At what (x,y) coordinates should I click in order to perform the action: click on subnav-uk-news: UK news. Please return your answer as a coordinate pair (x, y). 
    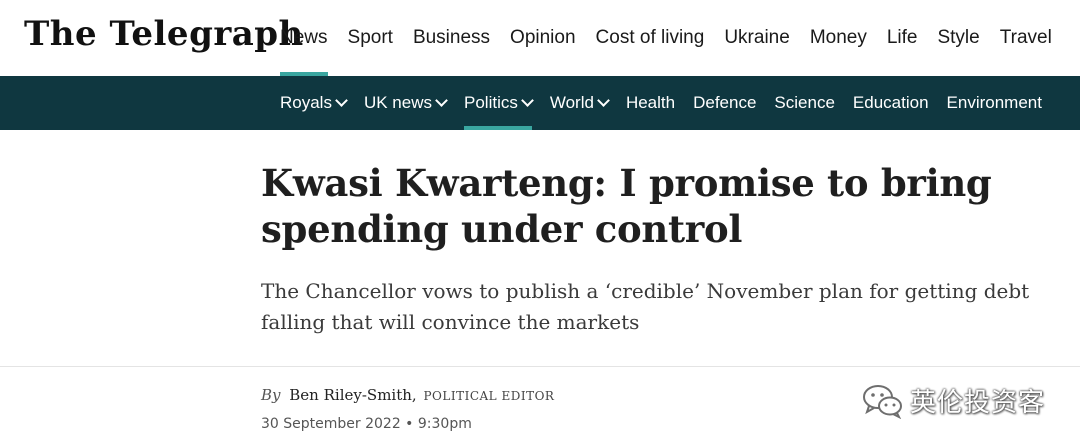
    Looking at the image, I should click on (405, 103).